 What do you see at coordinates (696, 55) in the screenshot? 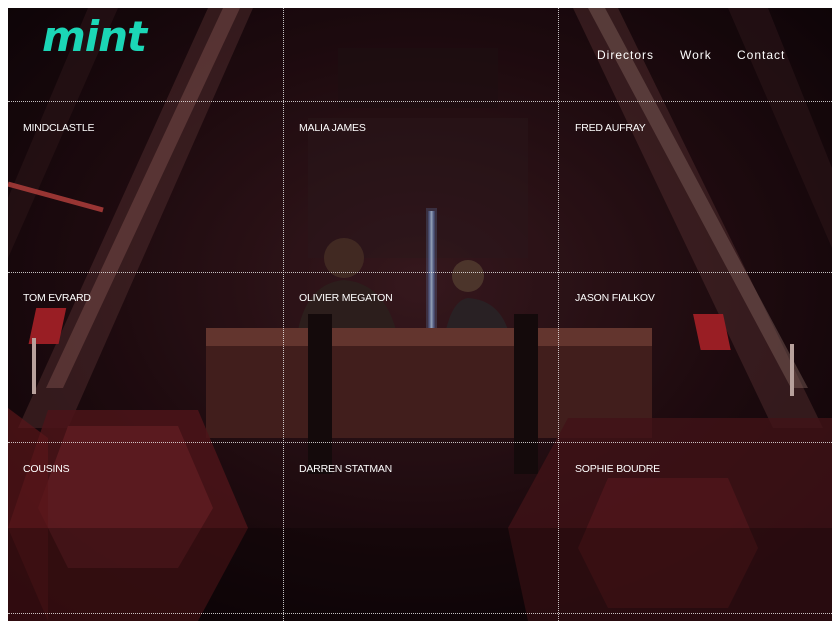
I see `nav-work: Work` at bounding box center [696, 55].